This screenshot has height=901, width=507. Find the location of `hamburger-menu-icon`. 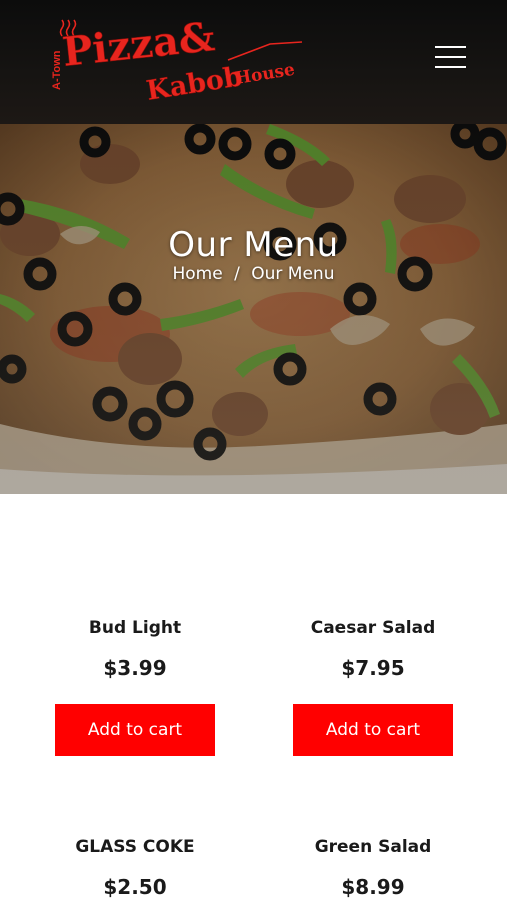

hamburger-menu-icon is located at coordinates (450, 57).